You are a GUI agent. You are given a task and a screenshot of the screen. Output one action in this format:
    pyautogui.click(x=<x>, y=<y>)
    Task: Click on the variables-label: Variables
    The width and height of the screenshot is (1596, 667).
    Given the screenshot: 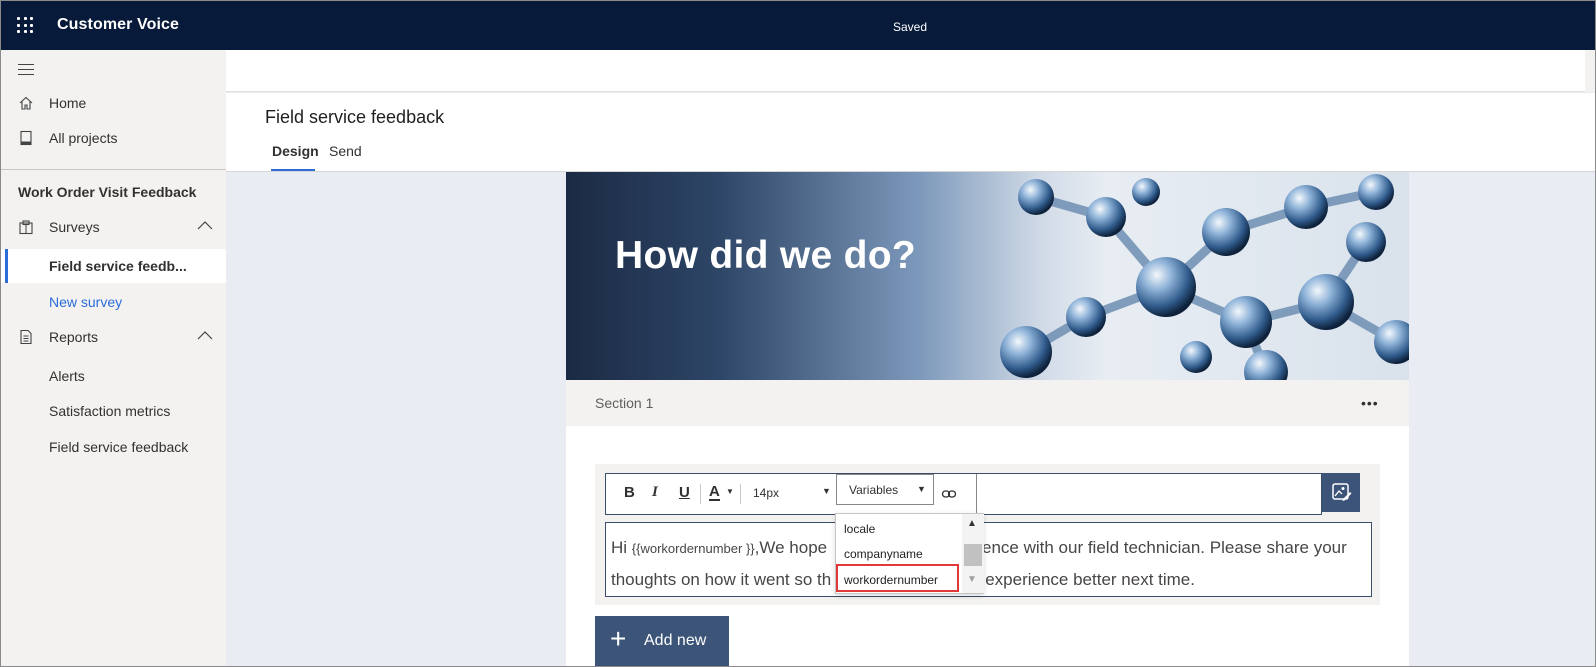 What is the action you would take?
    pyautogui.click(x=874, y=490)
    